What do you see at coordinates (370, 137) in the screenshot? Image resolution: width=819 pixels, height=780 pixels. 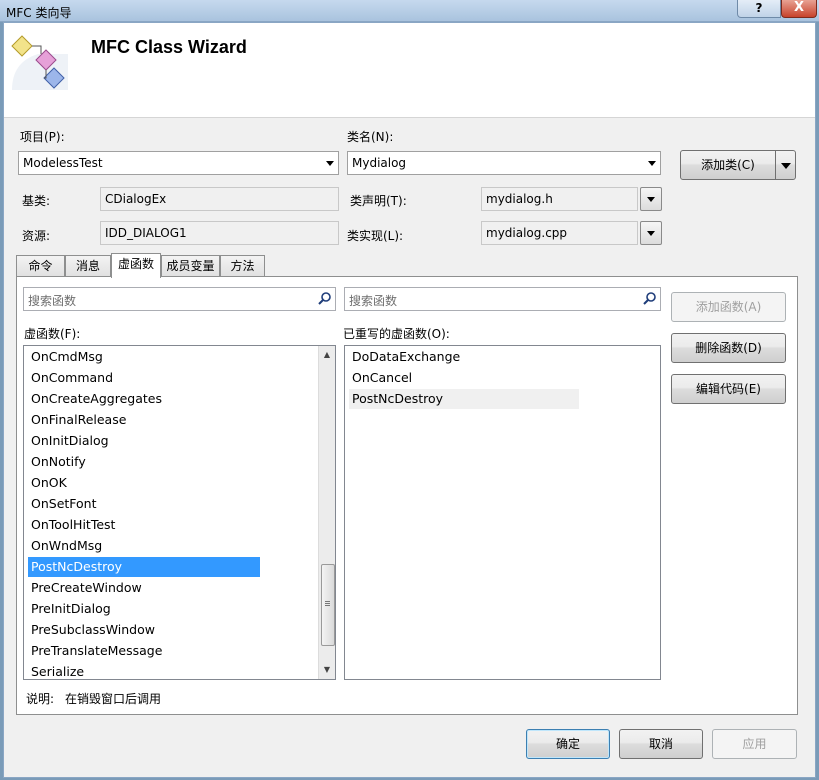 I see `classname-label: 类名(N):` at bounding box center [370, 137].